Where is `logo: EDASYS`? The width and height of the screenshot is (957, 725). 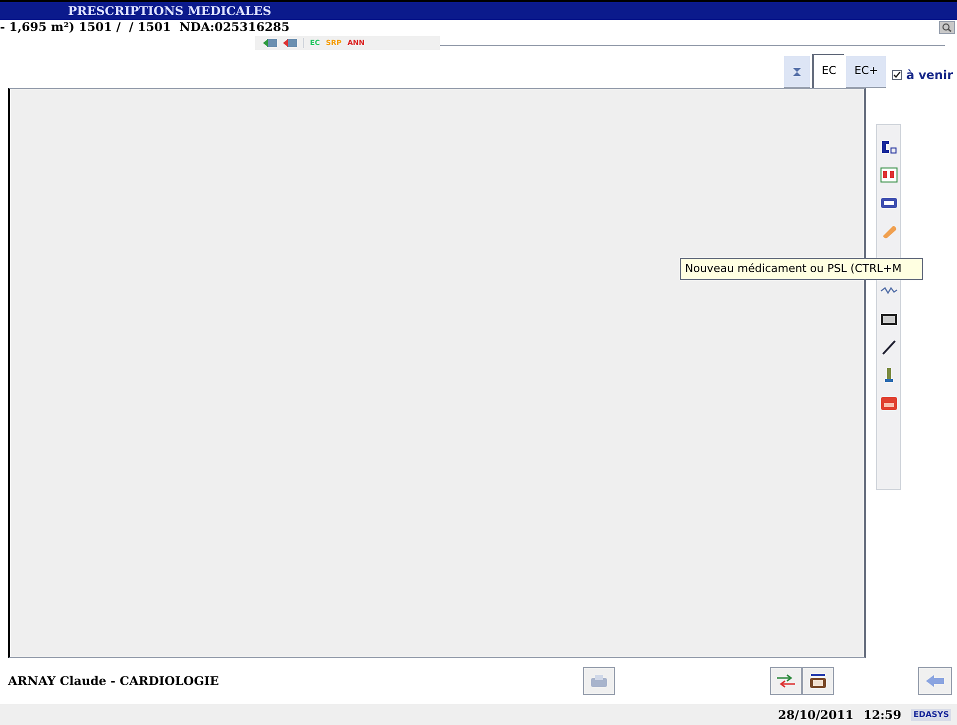 logo: EDASYS is located at coordinates (931, 714).